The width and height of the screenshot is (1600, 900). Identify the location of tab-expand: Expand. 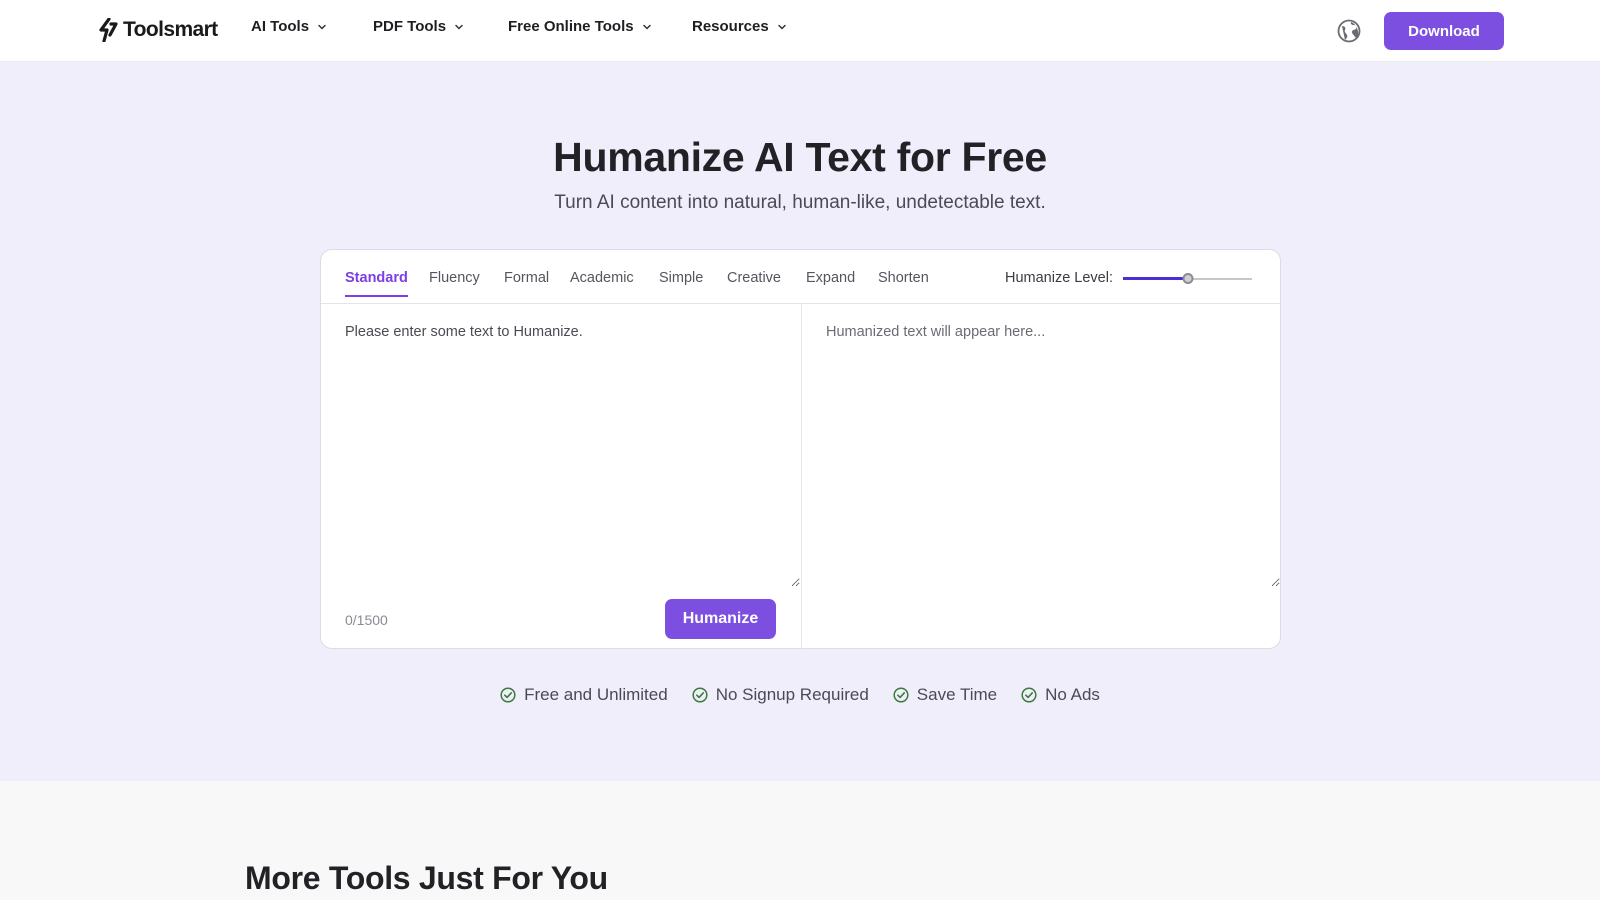
(830, 278).